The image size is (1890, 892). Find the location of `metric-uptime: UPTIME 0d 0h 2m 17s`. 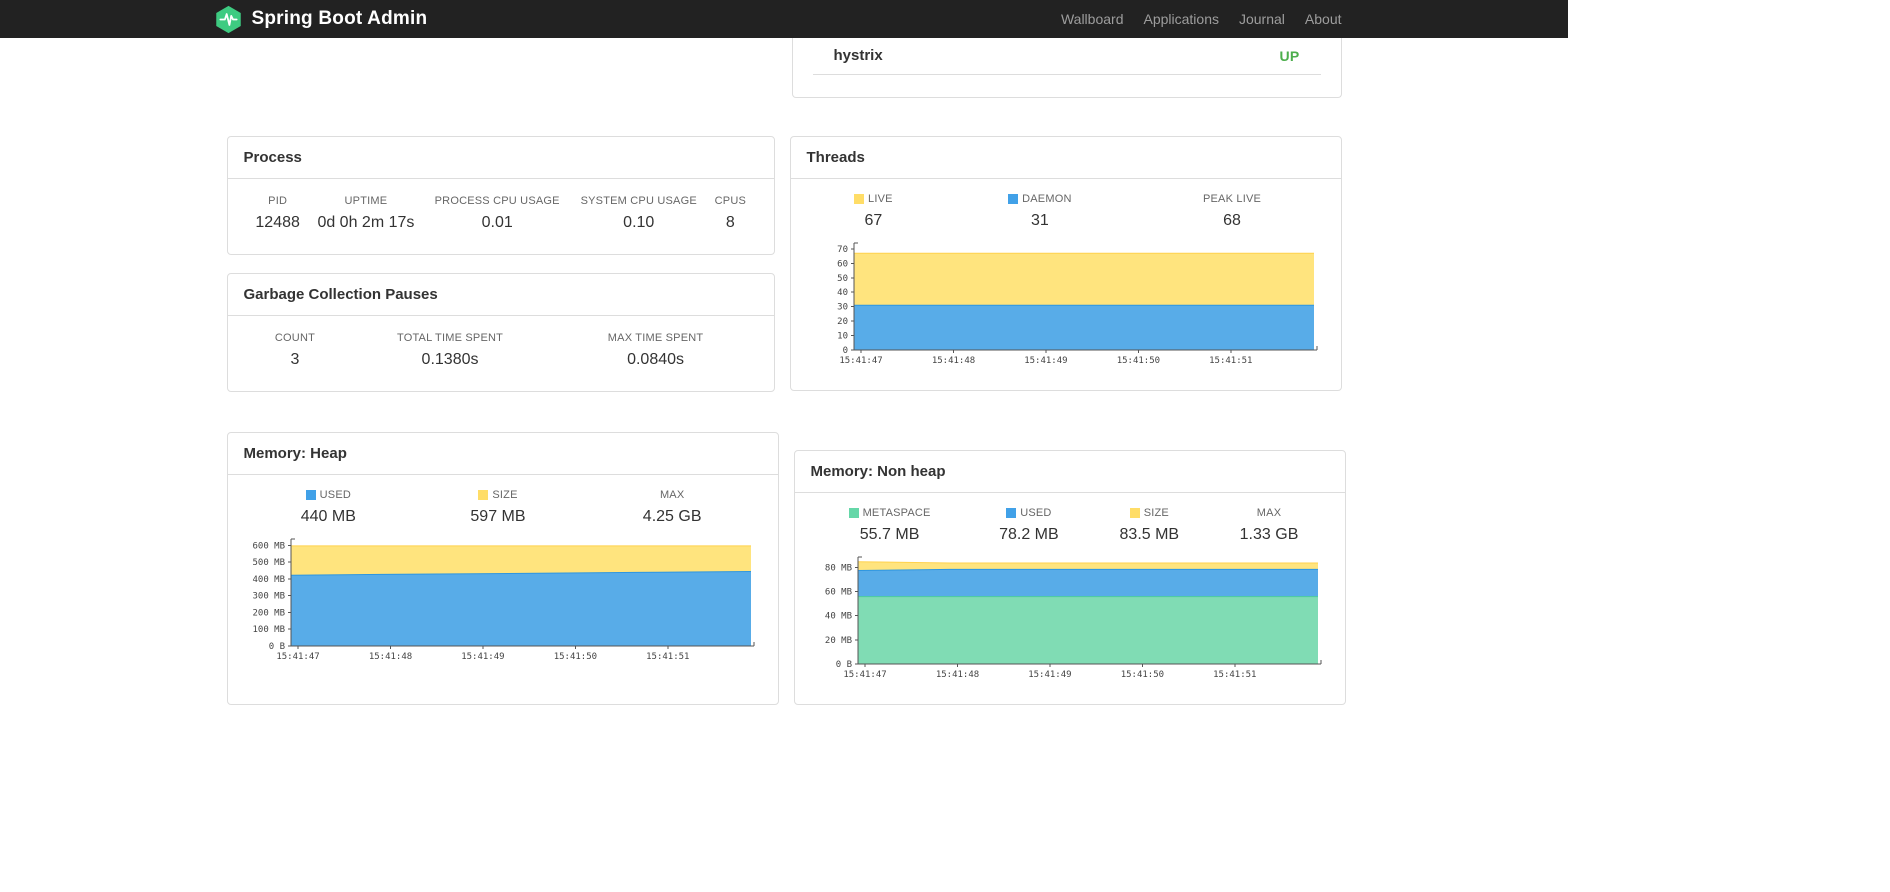

metric-uptime: UPTIME 0d 0h 2m 17s is located at coordinates (366, 213).